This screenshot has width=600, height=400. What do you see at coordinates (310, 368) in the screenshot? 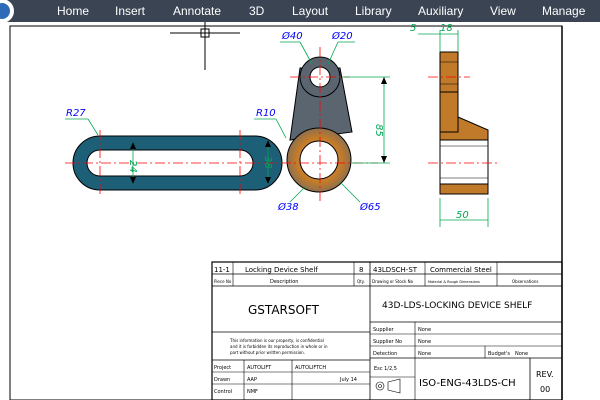
I see `tb-project-value2: AUTOLIFTCH` at bounding box center [310, 368].